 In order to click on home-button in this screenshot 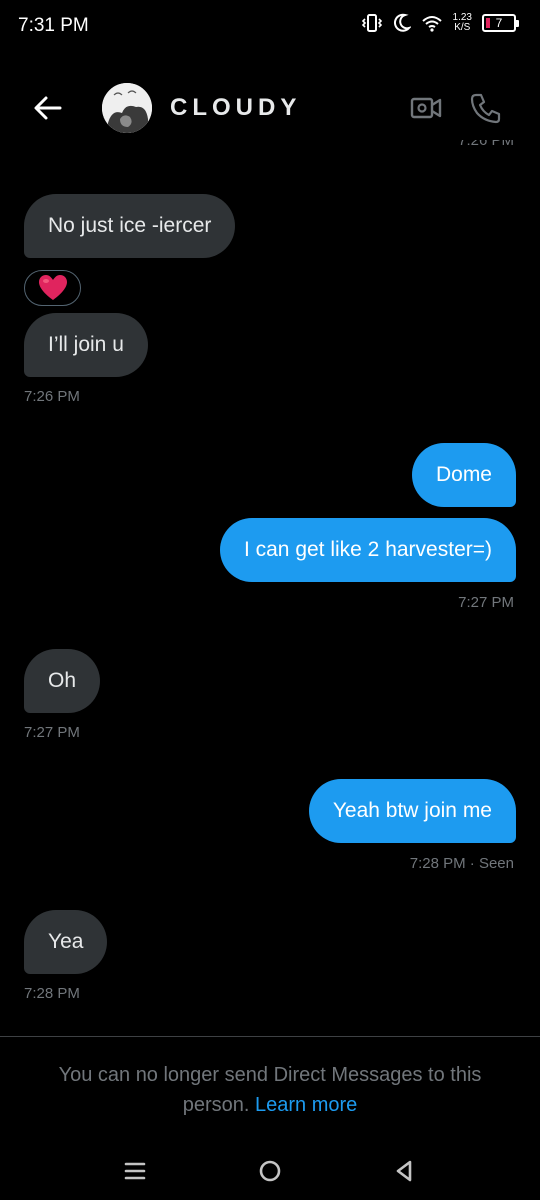, I will do `click(270, 1171)`.